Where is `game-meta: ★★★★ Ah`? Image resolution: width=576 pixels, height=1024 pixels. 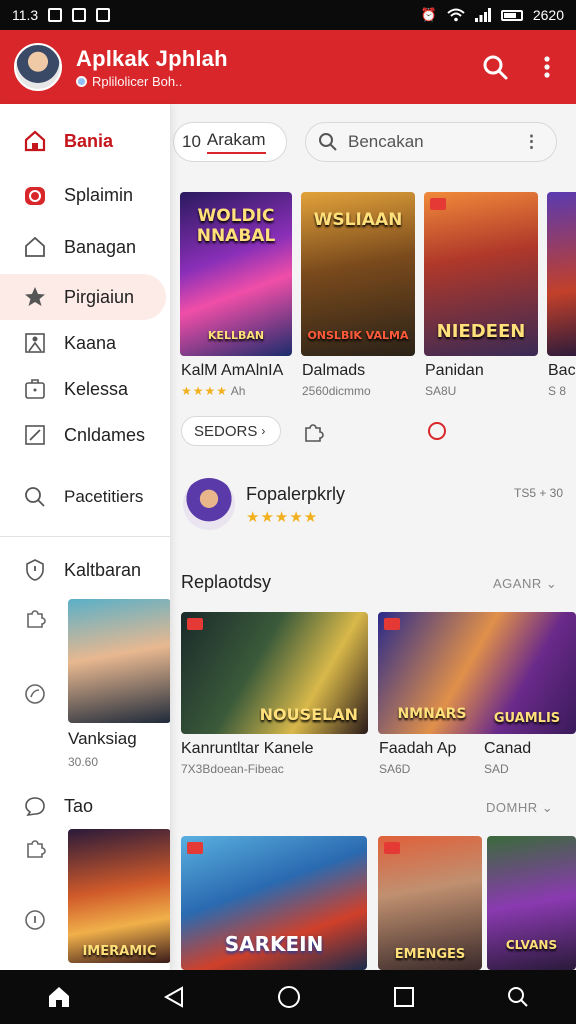 game-meta: ★★★★ Ah is located at coordinates (213, 391).